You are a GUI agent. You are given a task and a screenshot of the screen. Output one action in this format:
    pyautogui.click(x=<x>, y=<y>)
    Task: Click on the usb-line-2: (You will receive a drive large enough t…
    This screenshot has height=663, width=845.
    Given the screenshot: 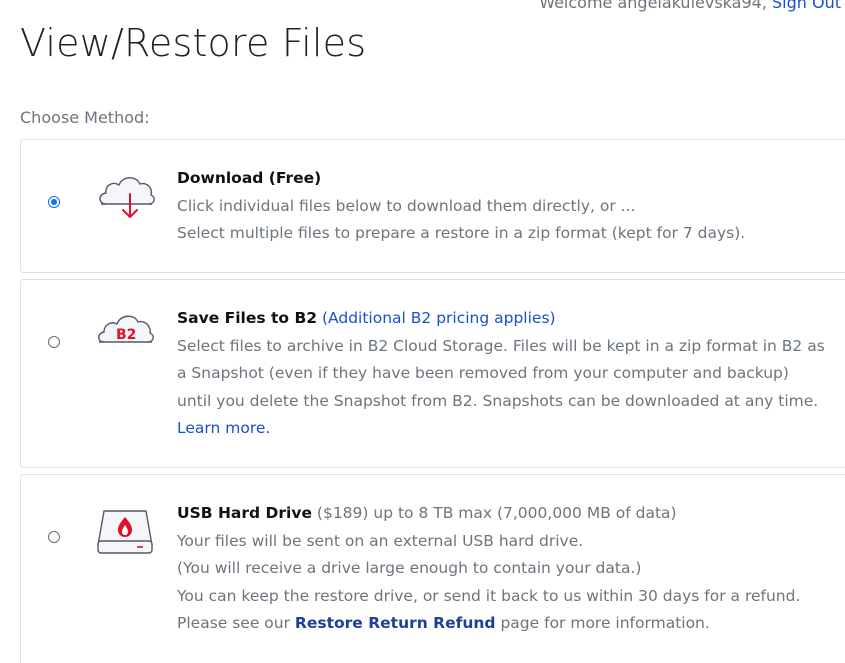 What is the action you would take?
    pyautogui.click(x=409, y=568)
    